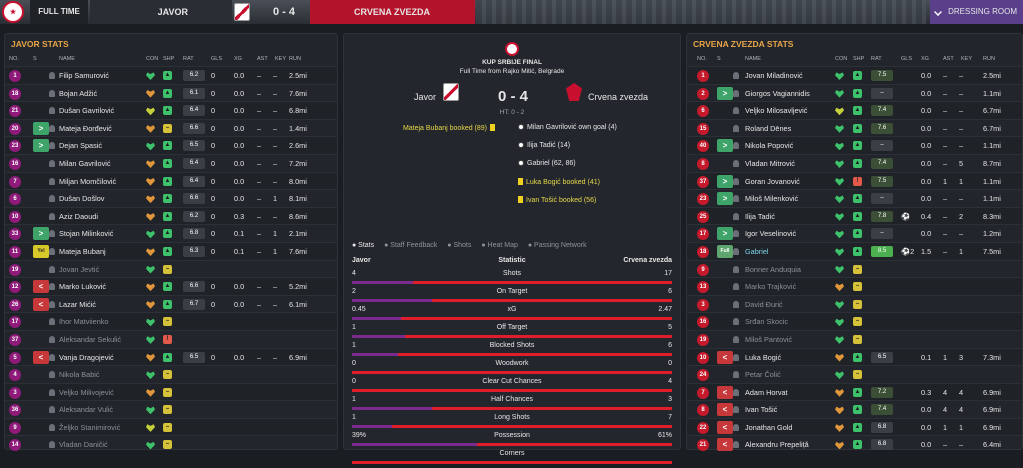 The height and width of the screenshot is (468, 1023). Describe the element at coordinates (83, 444) in the screenshot. I see `player-name: Vladan Daničić` at that location.